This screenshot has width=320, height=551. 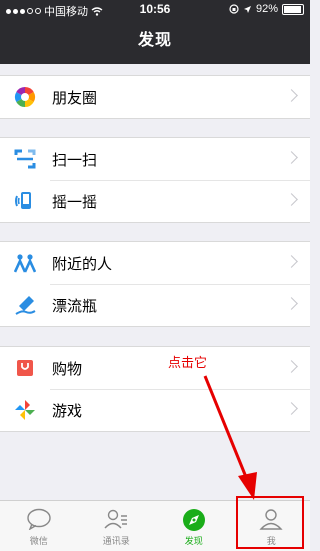 I want to click on menu-item-label: 摇一摇, so click(x=75, y=202).